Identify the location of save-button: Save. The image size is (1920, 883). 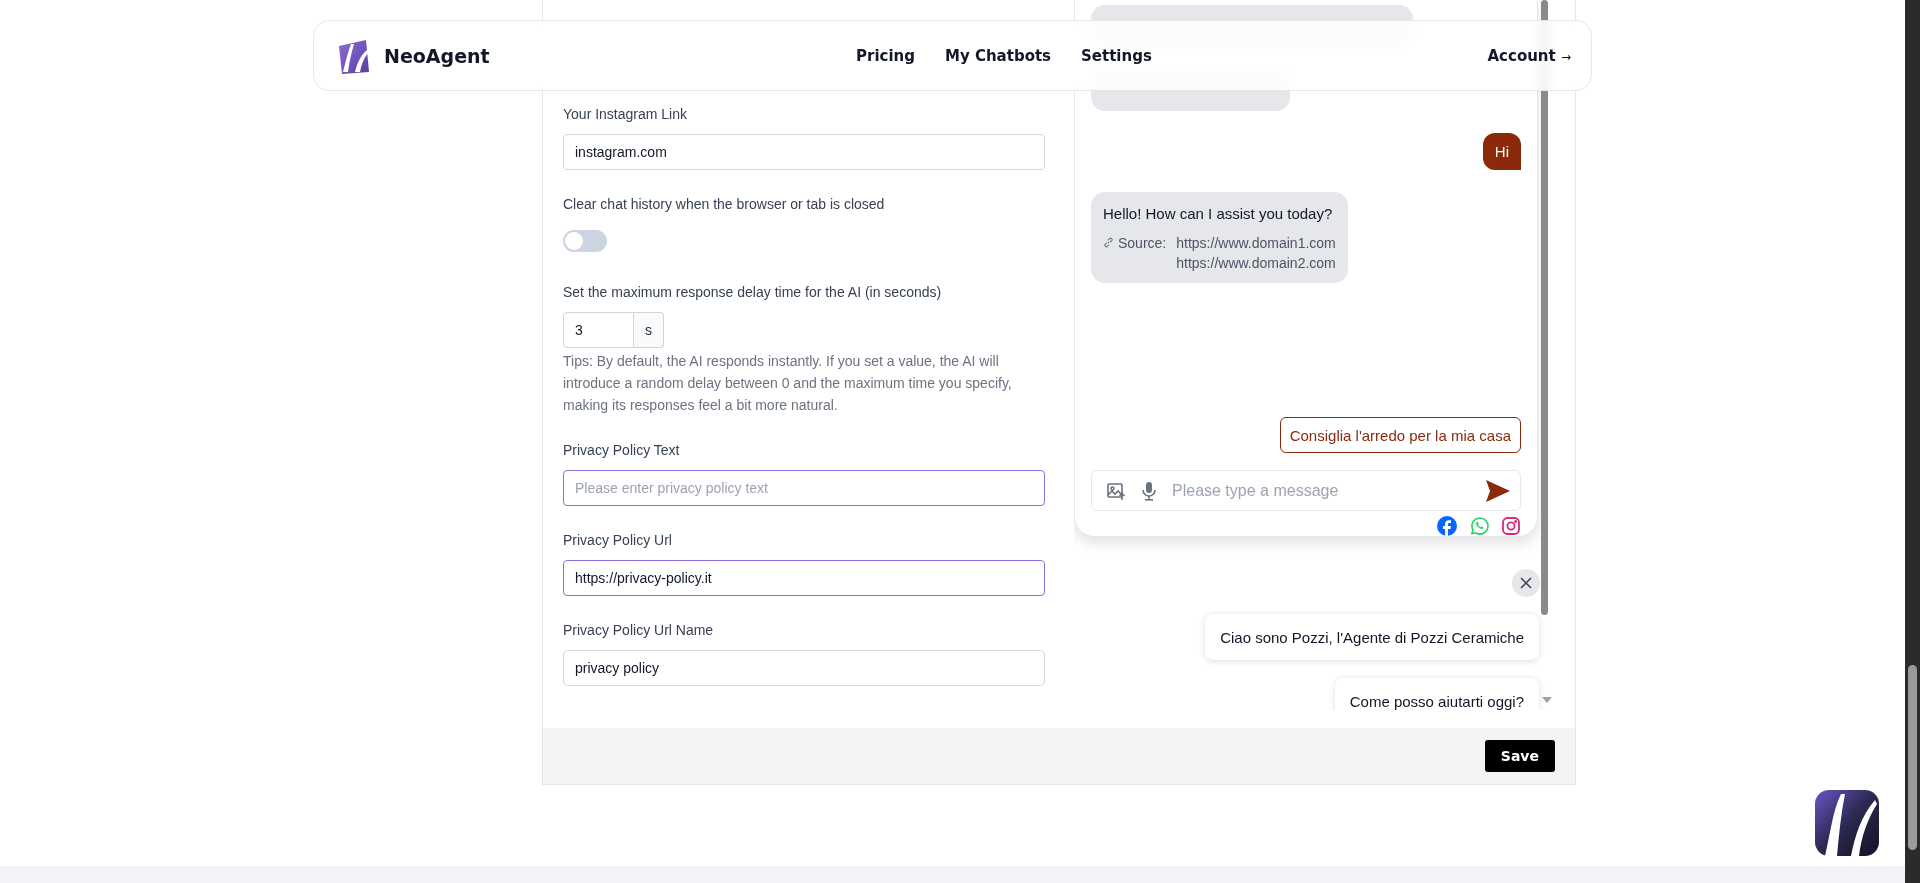
(1519, 756).